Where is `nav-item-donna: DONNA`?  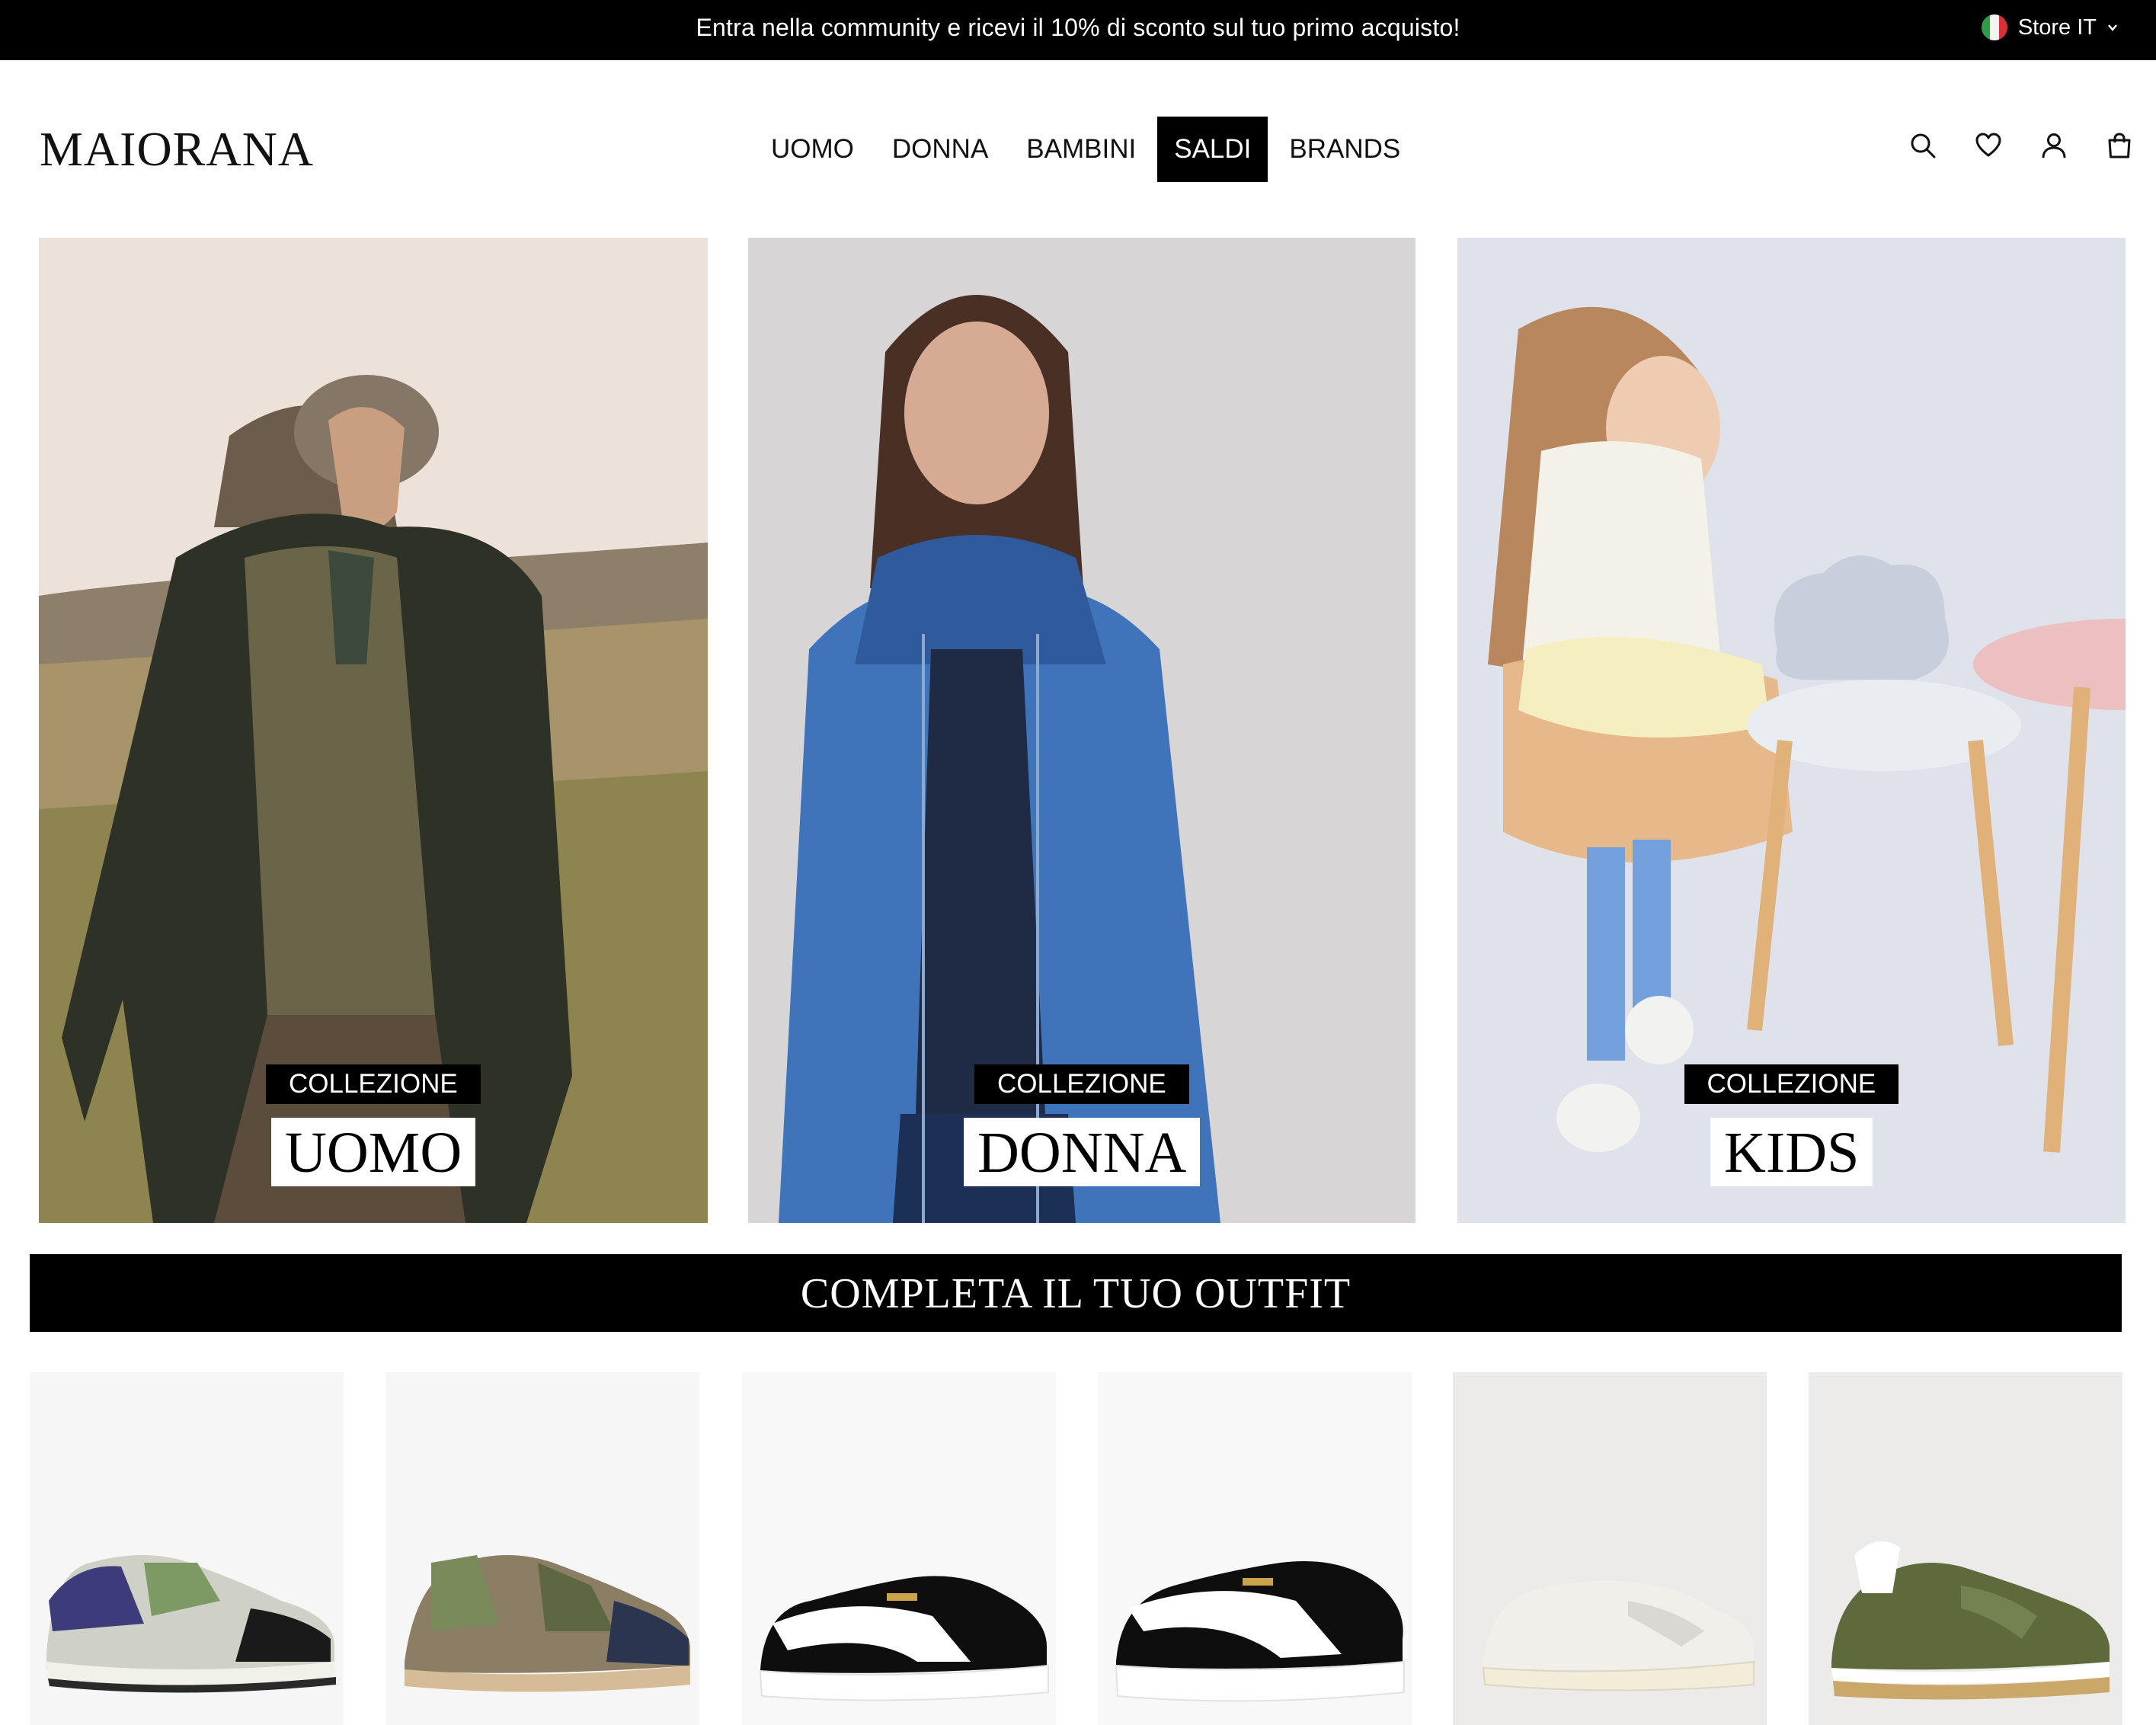 nav-item-donna: DONNA is located at coordinates (940, 149).